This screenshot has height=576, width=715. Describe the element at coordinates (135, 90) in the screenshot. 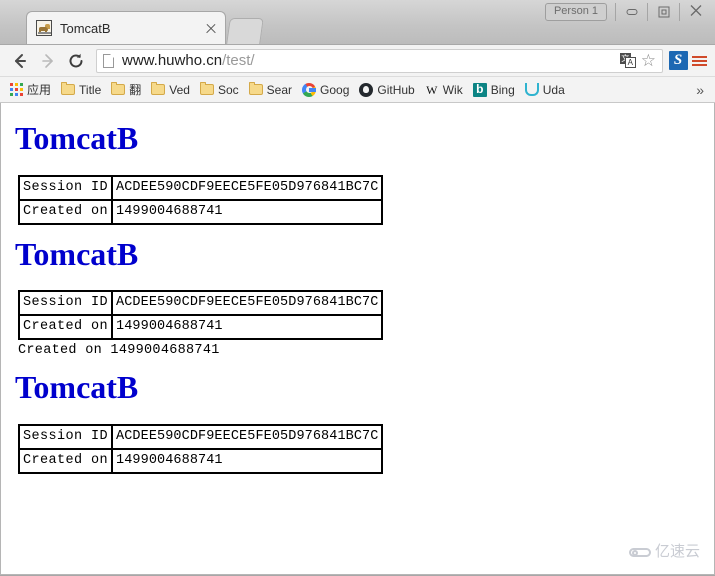

I see `bookmark-label: 翻` at that location.